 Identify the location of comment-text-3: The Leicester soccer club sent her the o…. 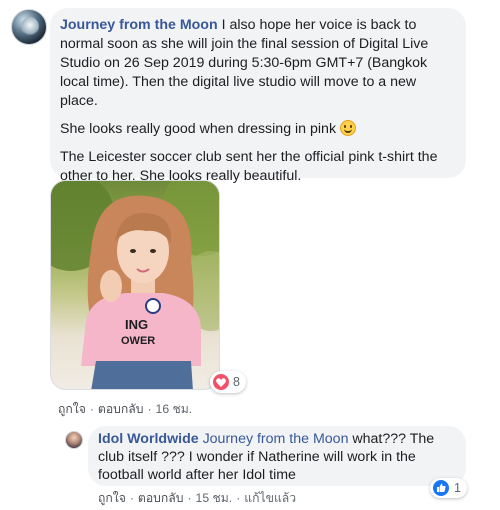
(249, 166).